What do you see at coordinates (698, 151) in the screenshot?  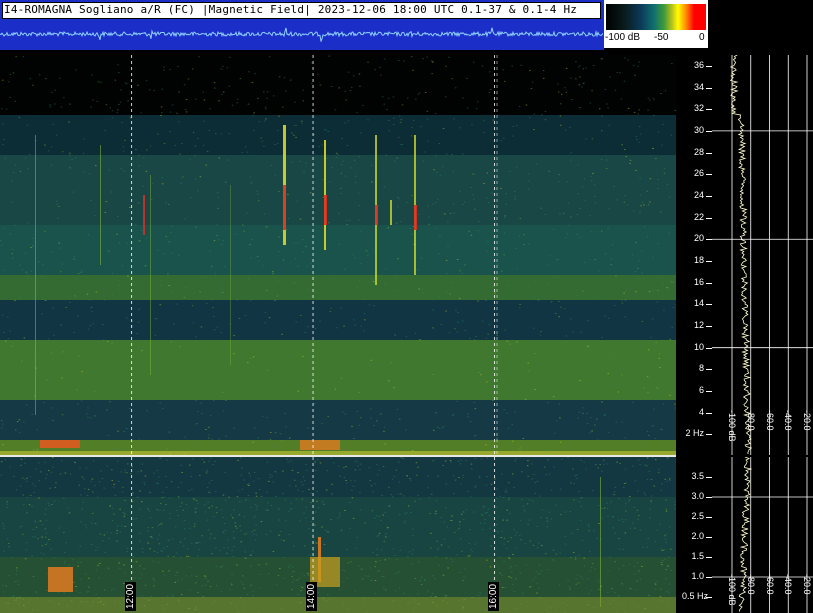 I see `upper-y-tick-label: 28` at bounding box center [698, 151].